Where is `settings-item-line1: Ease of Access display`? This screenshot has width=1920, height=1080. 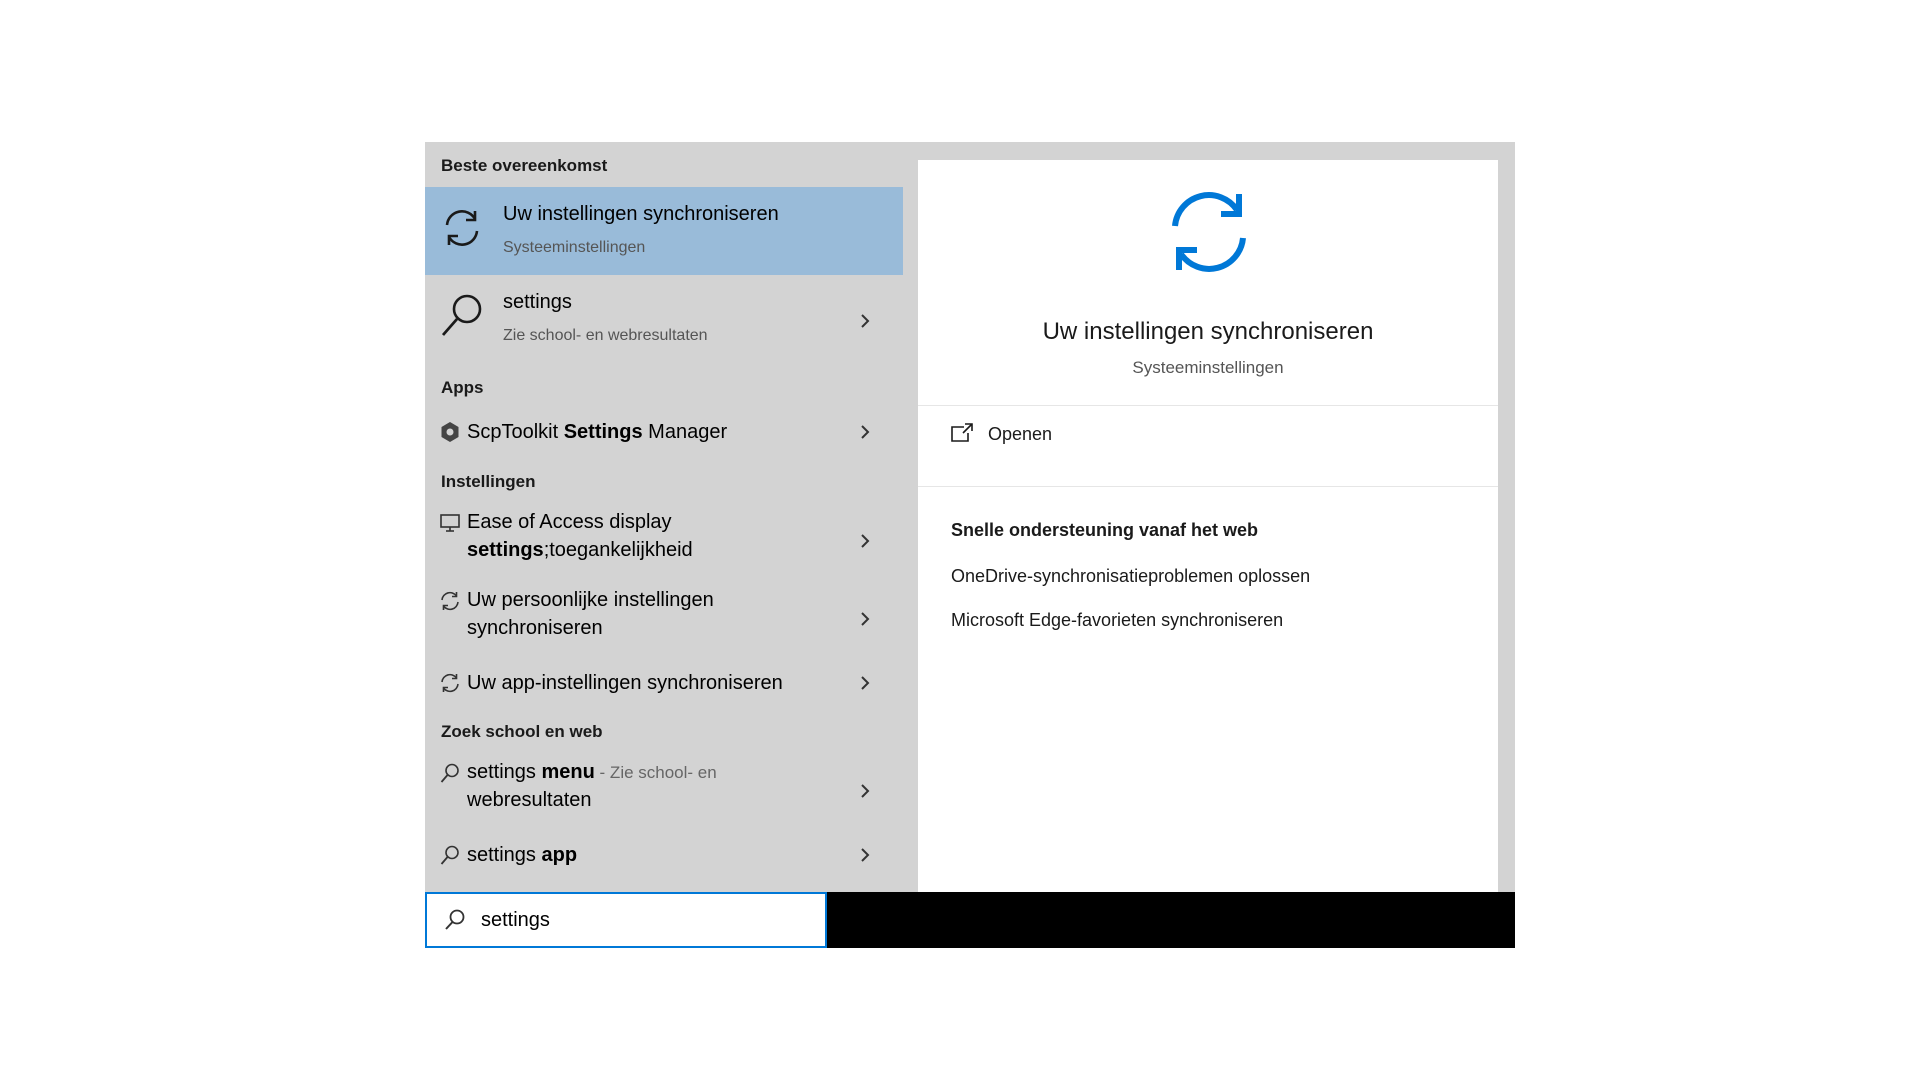 settings-item-line1: Ease of Access display is located at coordinates (569, 522).